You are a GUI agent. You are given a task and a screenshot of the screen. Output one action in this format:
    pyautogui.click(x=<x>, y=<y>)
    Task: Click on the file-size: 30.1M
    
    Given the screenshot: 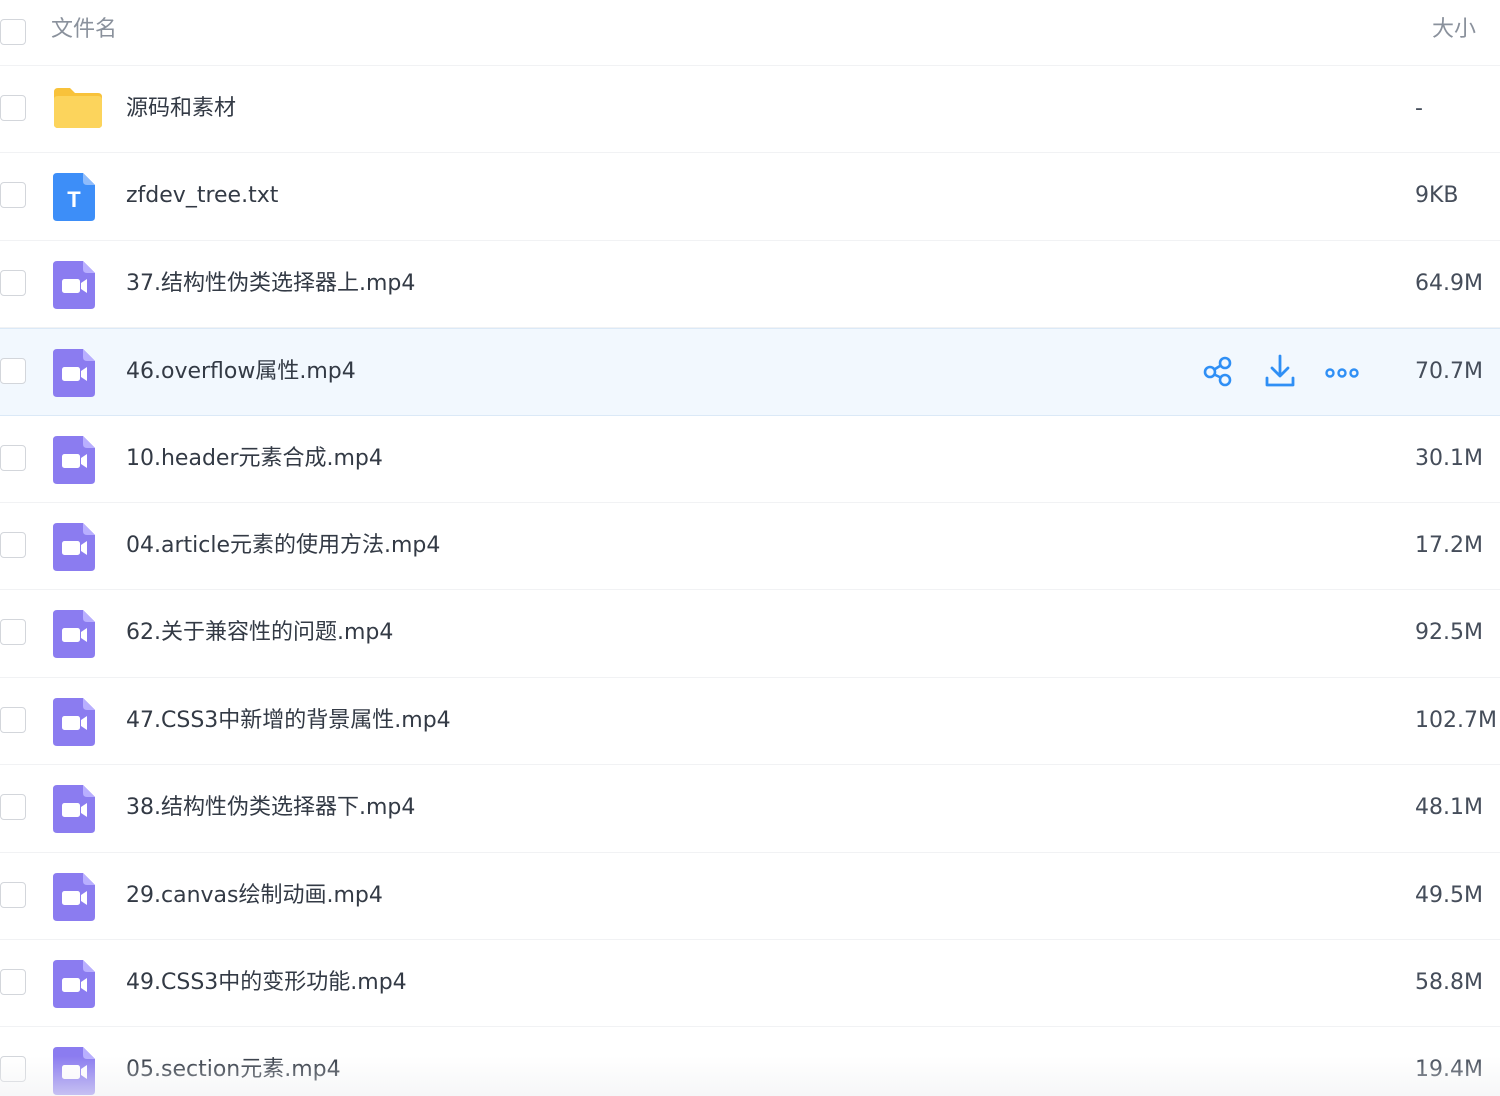 What is the action you would take?
    pyautogui.click(x=1449, y=458)
    